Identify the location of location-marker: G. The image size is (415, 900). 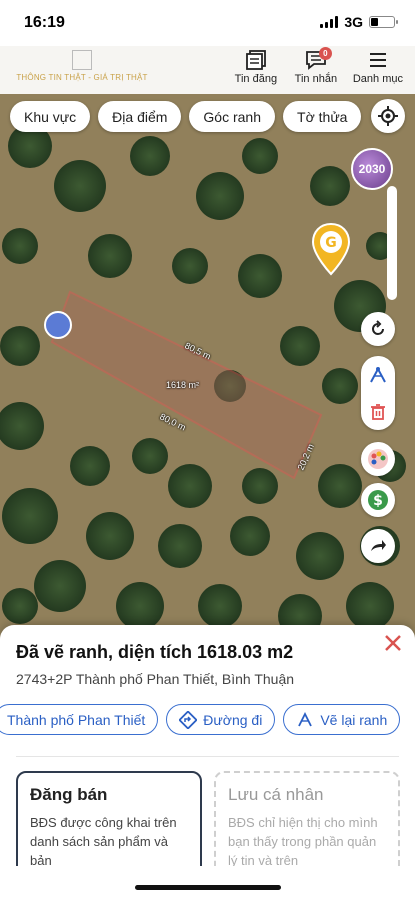
(331, 251).